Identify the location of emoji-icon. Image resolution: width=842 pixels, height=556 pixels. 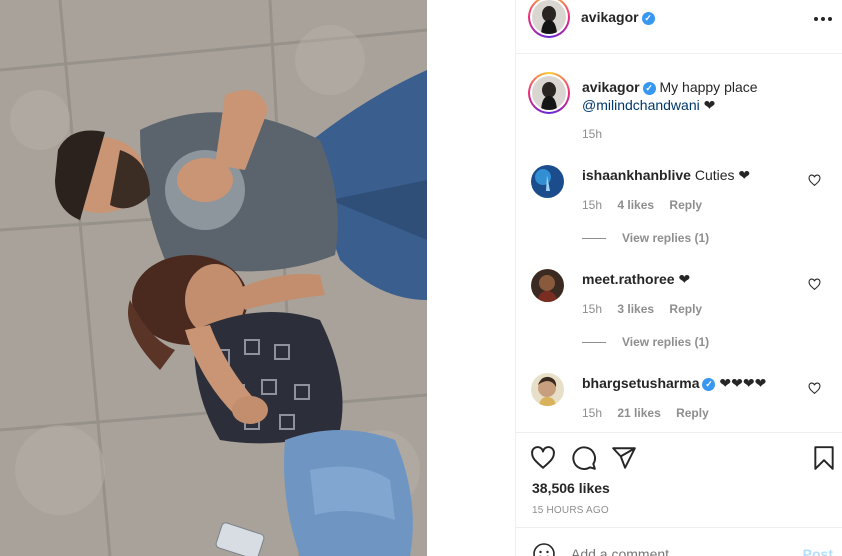
(544, 549).